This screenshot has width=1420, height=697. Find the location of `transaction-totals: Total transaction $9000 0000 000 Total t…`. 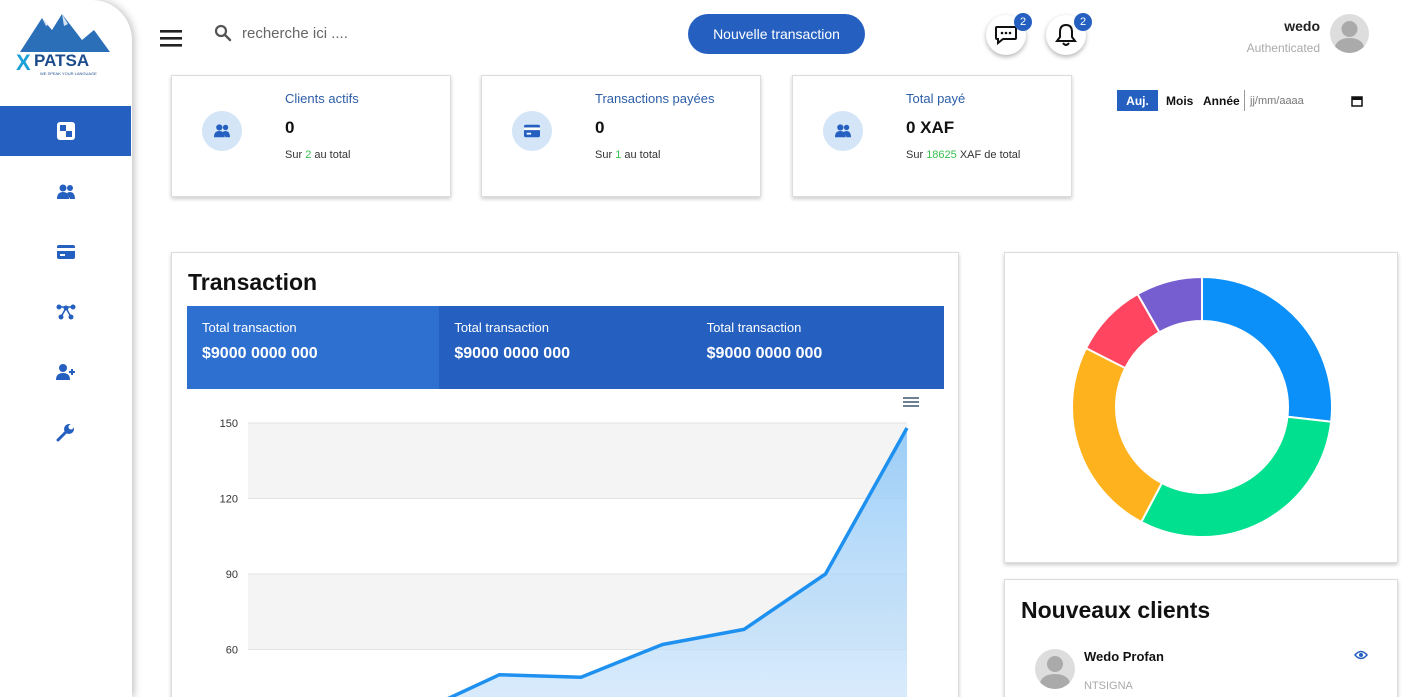

transaction-totals: Total transaction $9000 0000 000 Total t… is located at coordinates (565, 347).